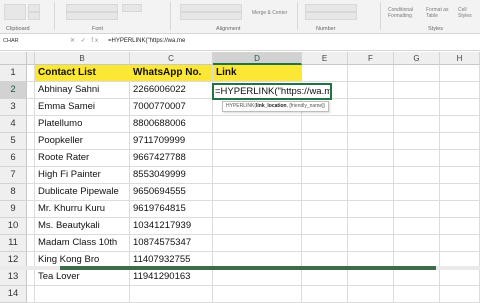 The width and height of the screenshot is (480, 303). Describe the element at coordinates (13, 277) in the screenshot. I see `row-header-13: 13` at that location.